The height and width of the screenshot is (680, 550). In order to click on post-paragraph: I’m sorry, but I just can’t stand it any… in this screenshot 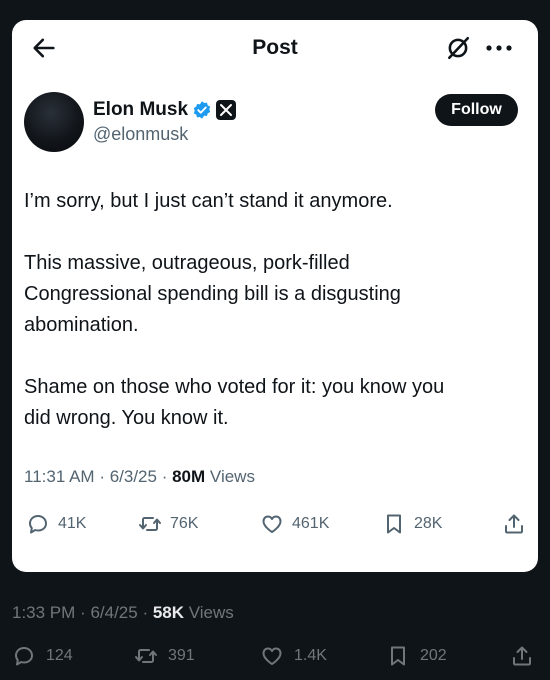, I will do `click(208, 201)`.